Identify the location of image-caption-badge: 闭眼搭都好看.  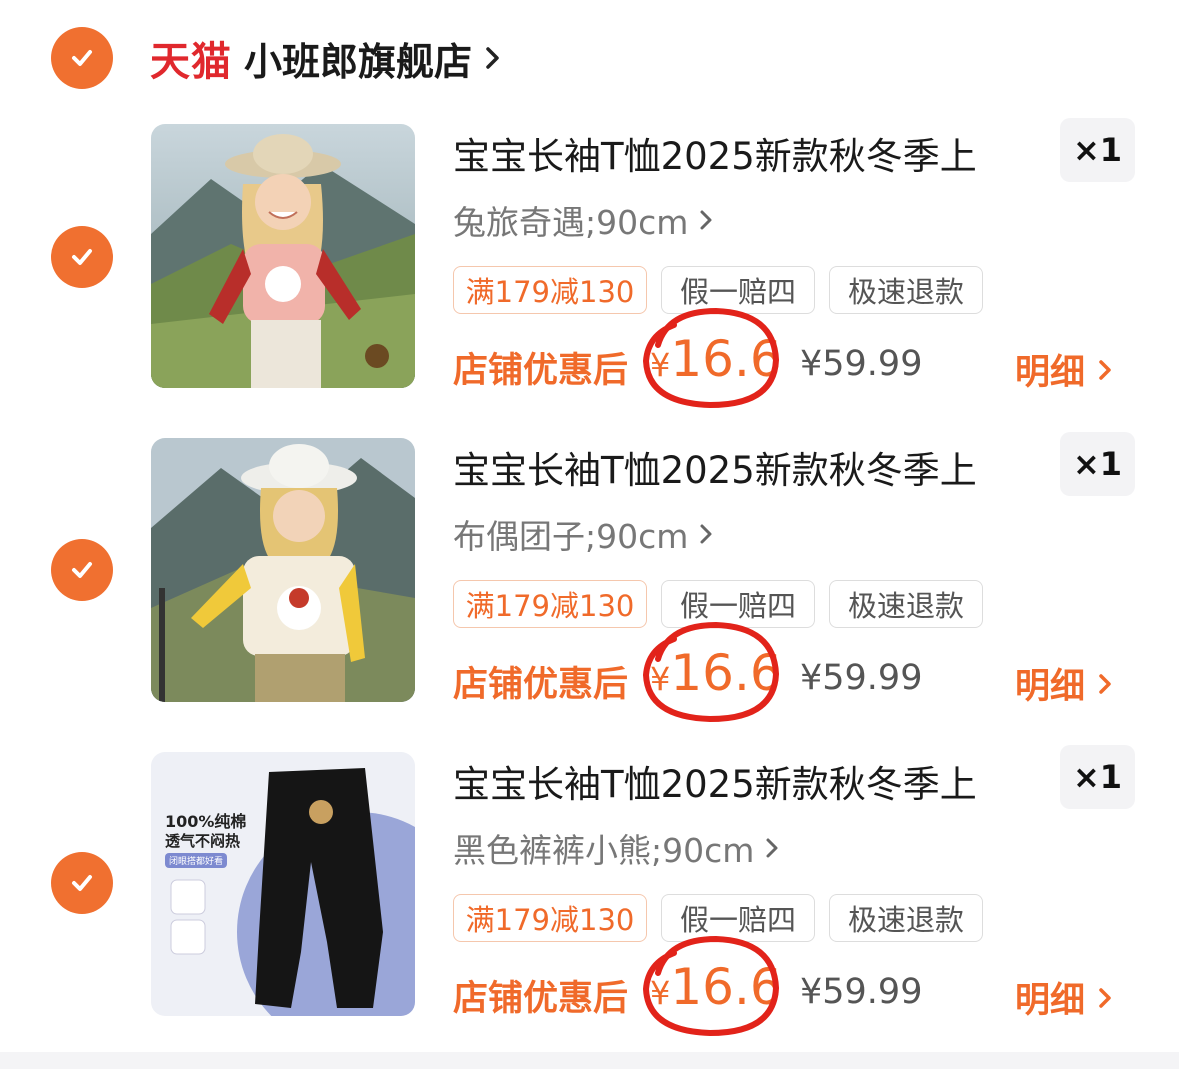
(196, 860).